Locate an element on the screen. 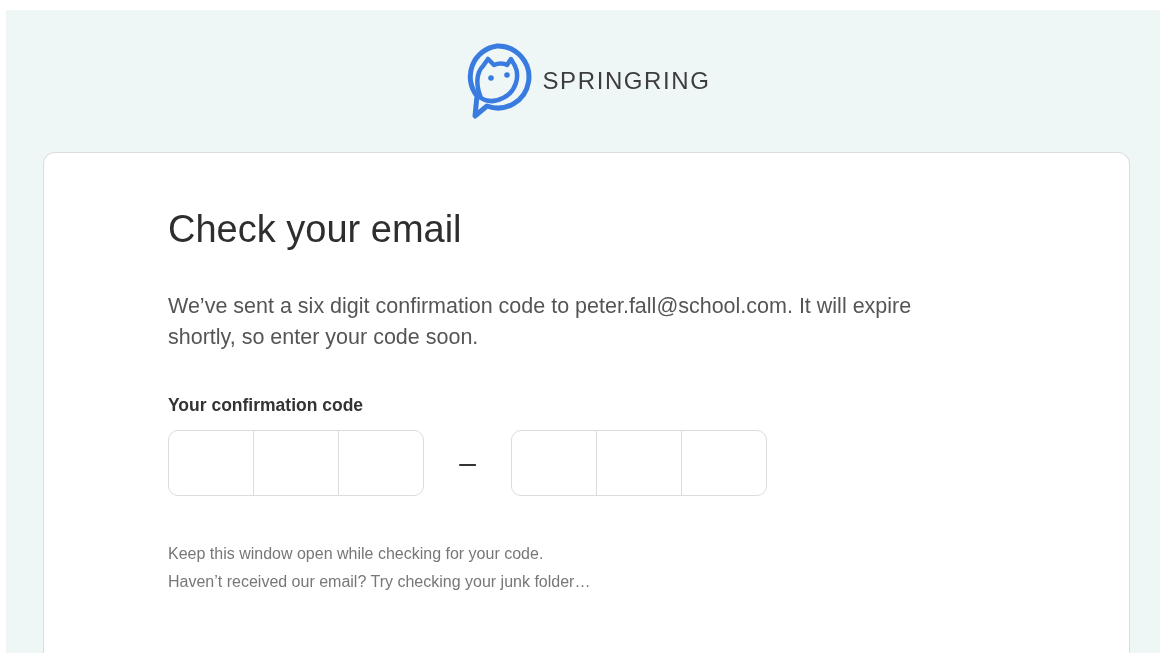  field-label: Your confirmation code is located at coordinates (266, 405).